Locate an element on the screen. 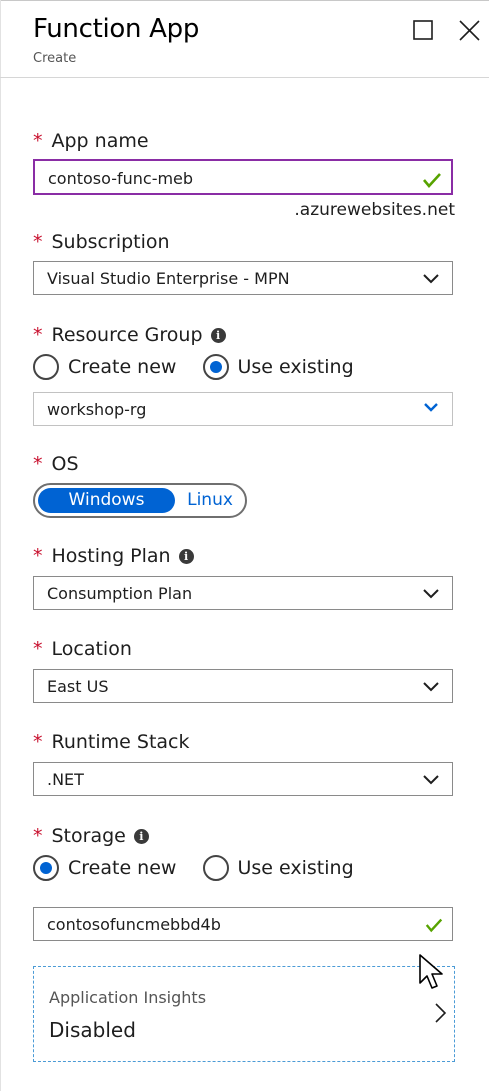 The image size is (489, 1091). runtime-stack-label-text: Runtime Stack is located at coordinates (120, 742).